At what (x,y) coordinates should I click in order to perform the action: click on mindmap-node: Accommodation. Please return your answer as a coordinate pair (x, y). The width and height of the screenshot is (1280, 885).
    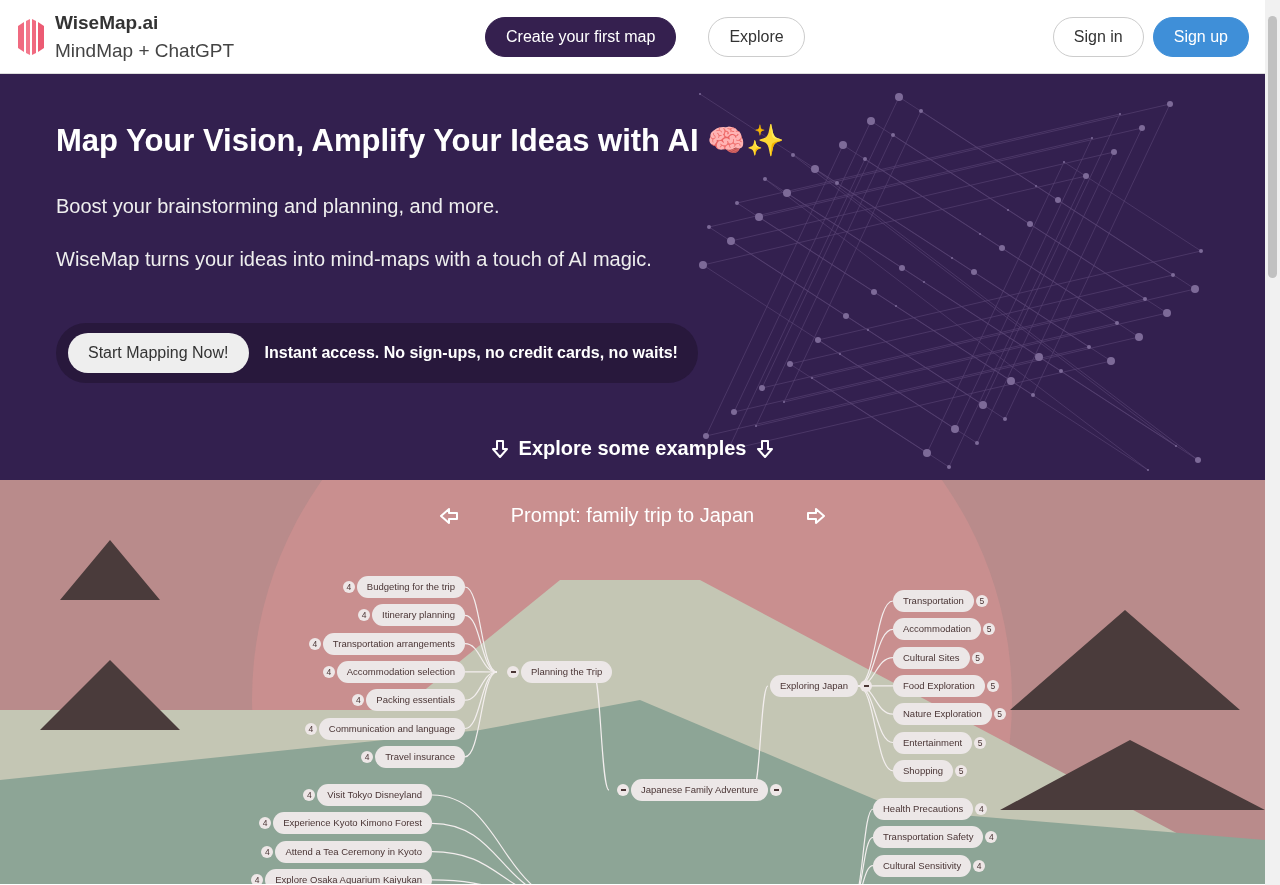
    Looking at the image, I should click on (937, 629).